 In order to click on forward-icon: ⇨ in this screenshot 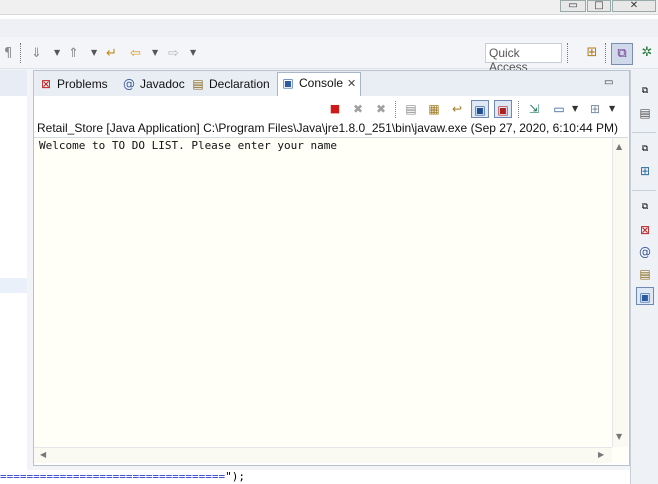, I will do `click(173, 54)`.